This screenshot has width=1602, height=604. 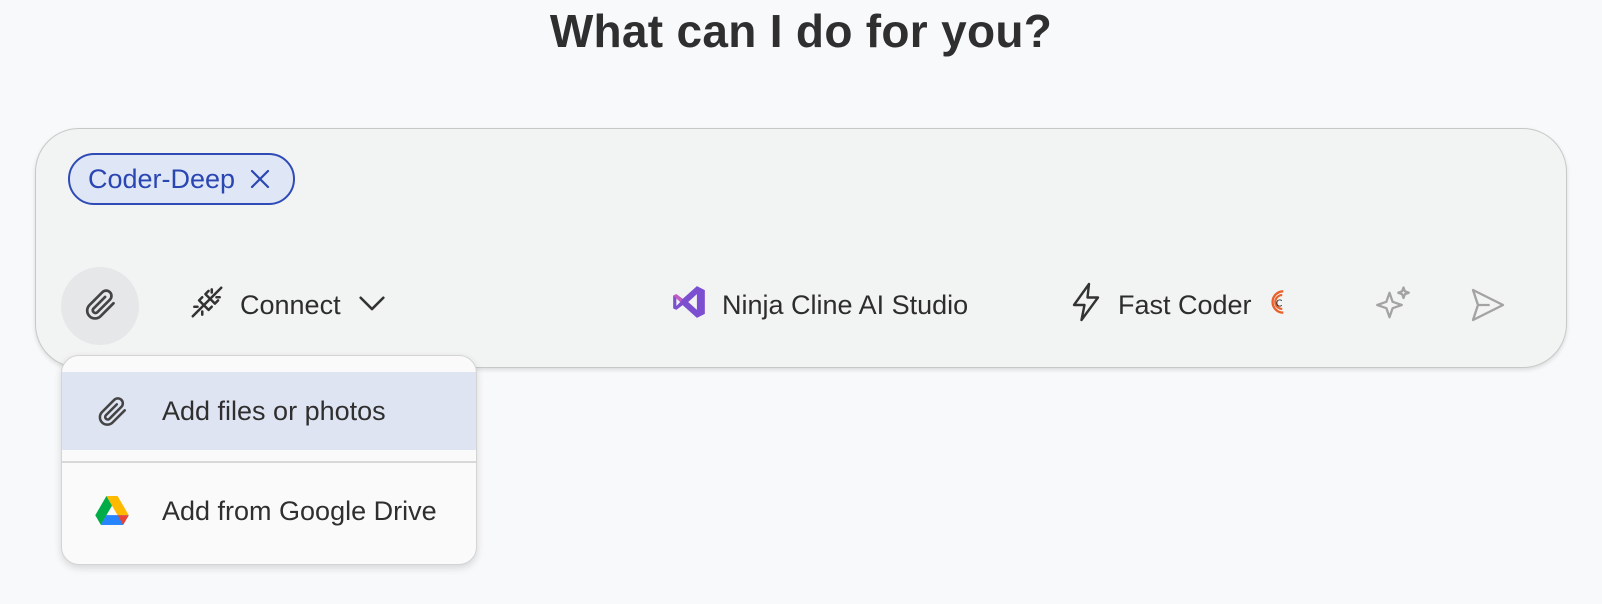 What do you see at coordinates (1185, 304) in the screenshot?
I see `fast-coder-label: Fast Coder` at bounding box center [1185, 304].